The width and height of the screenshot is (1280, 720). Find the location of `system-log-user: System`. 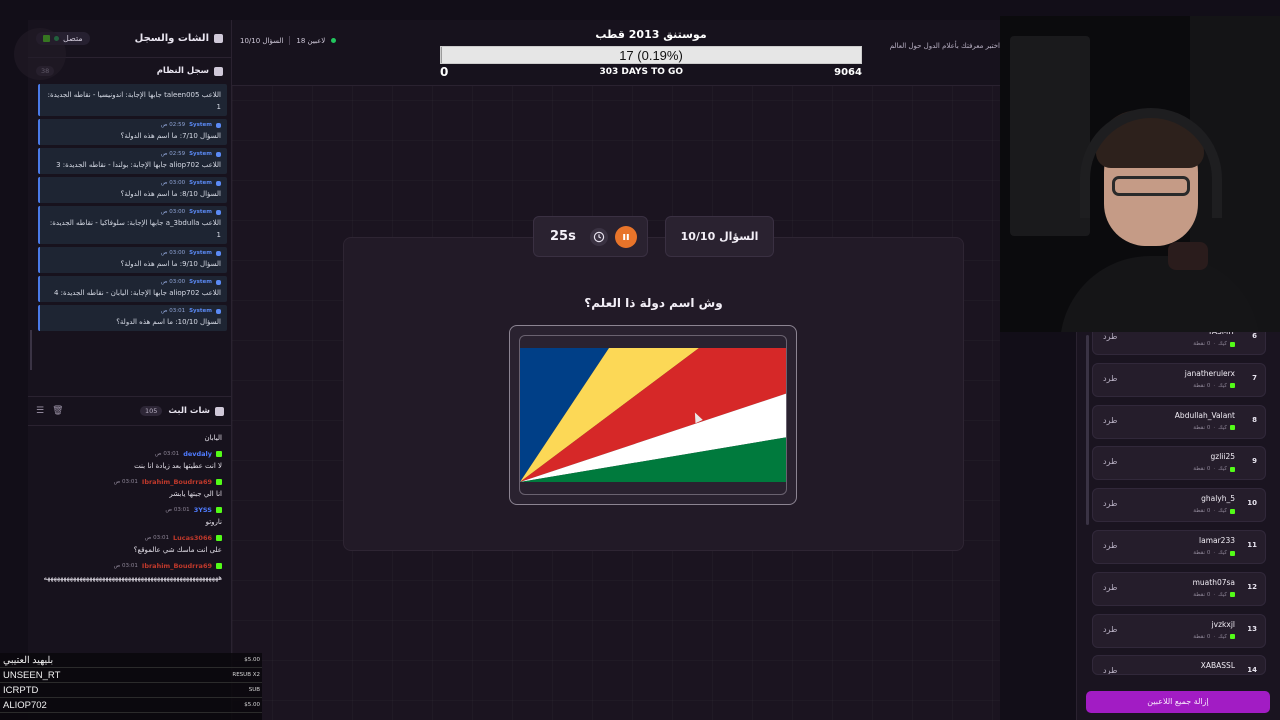

system-log-user: System is located at coordinates (200, 183).